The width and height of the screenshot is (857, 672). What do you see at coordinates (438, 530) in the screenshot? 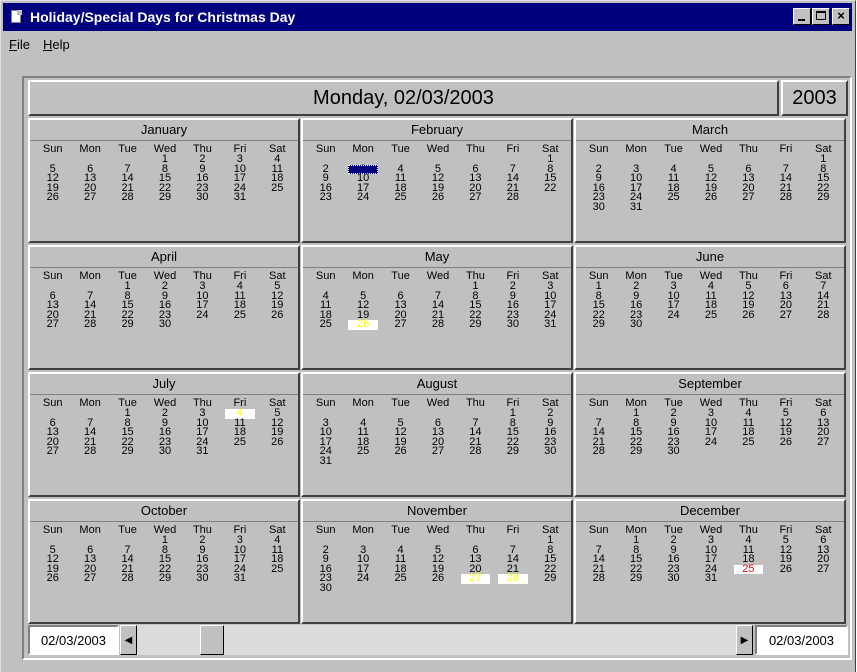
I see `weekday-header: Wed` at bounding box center [438, 530].